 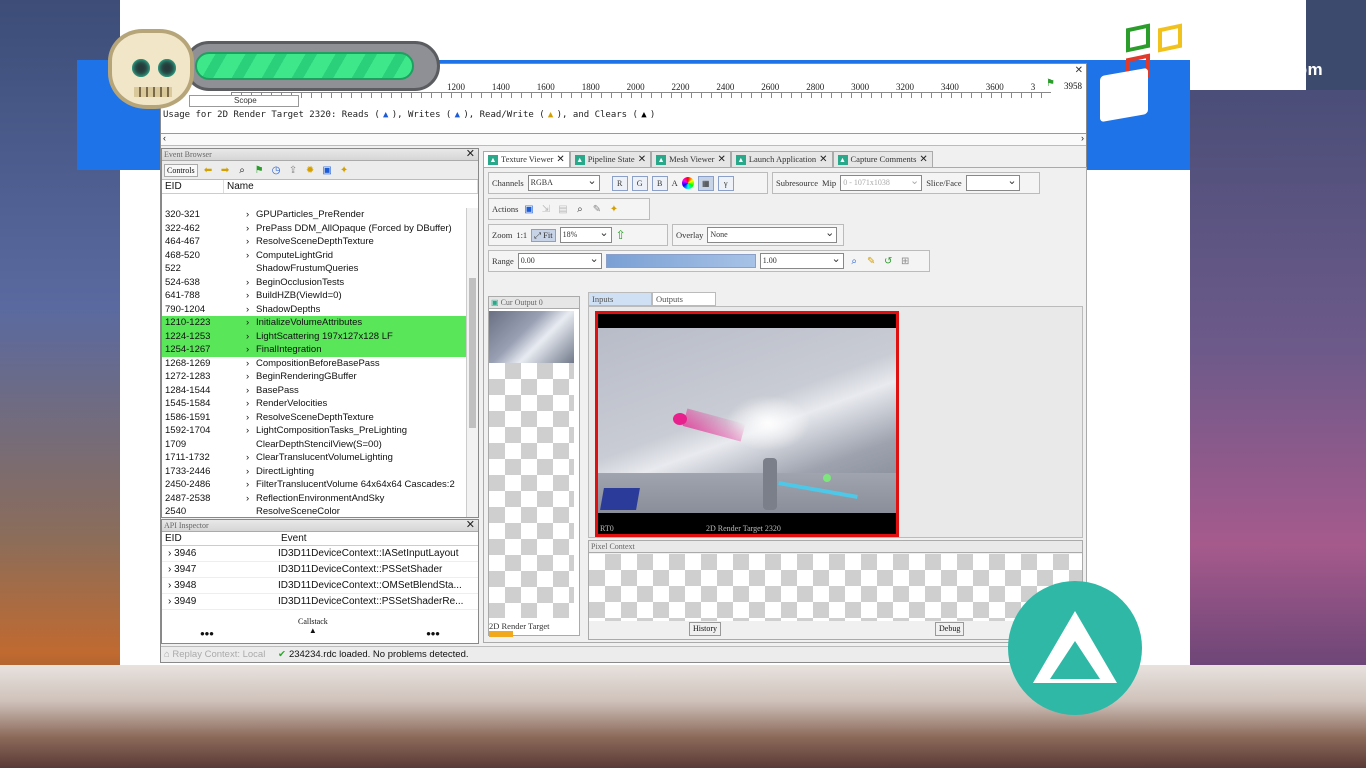 What do you see at coordinates (610, 159) in the screenshot?
I see `tab-pipeline-state: ▲ Pipeline State ✕` at bounding box center [610, 159].